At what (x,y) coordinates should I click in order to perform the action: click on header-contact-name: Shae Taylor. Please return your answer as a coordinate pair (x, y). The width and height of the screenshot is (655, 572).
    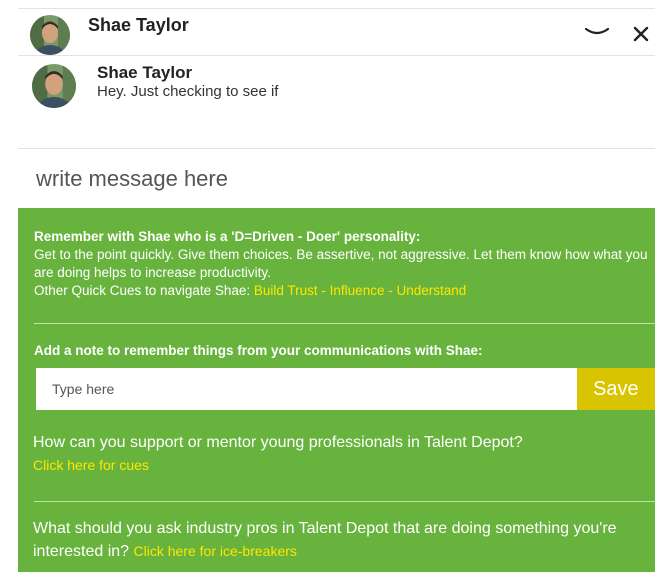
    Looking at the image, I should click on (138, 25).